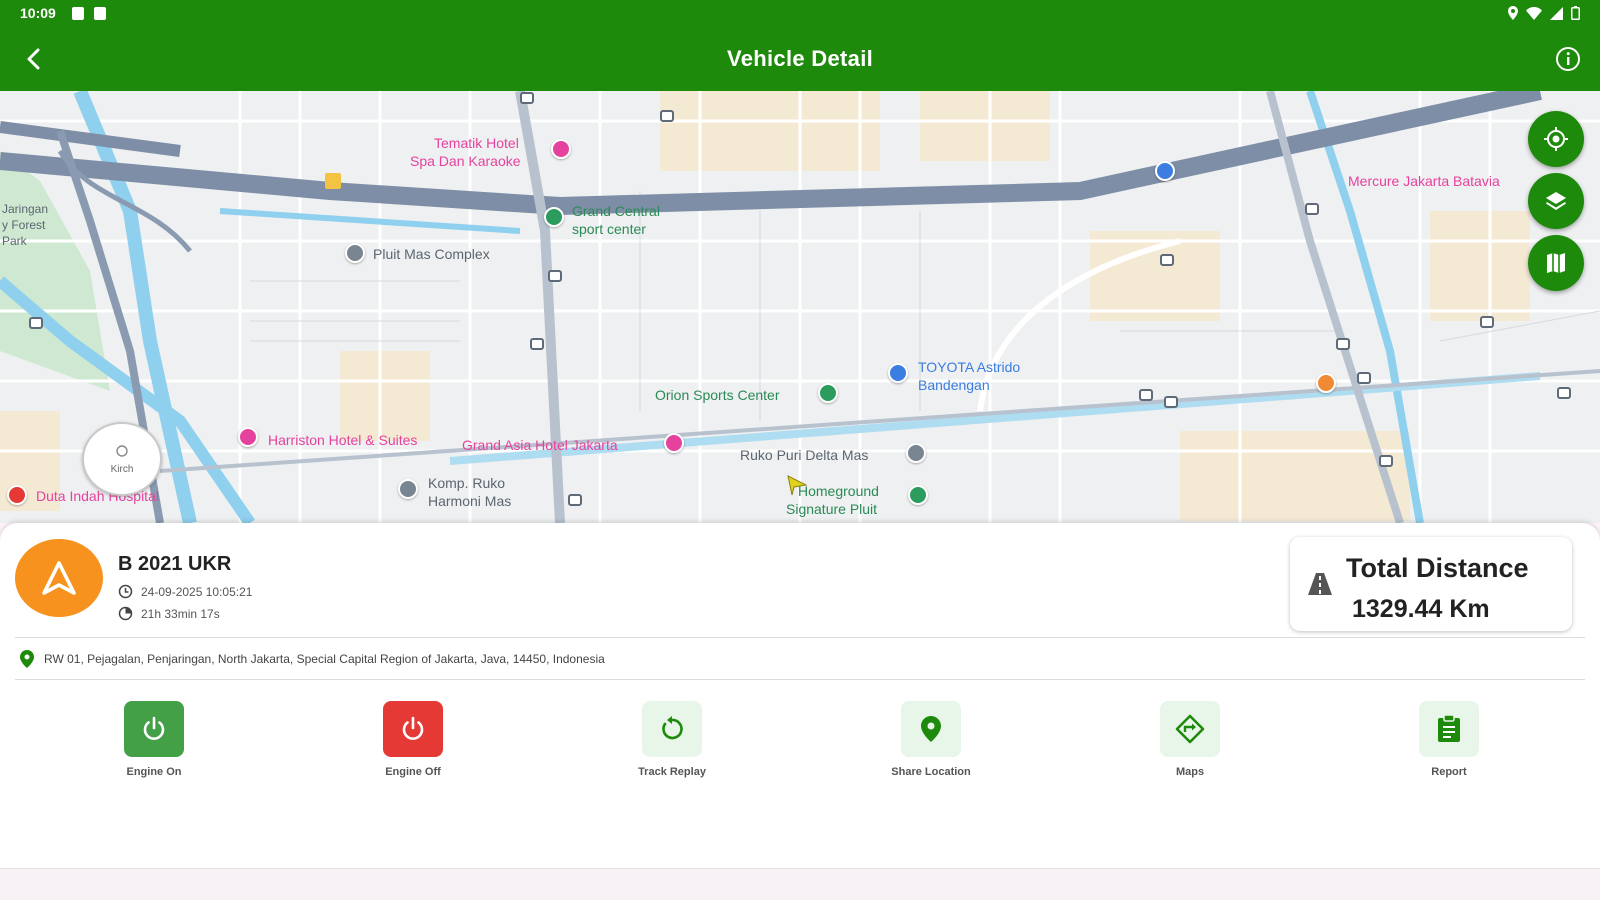 Image resolution: width=1600 pixels, height=900 pixels. What do you see at coordinates (804, 455) in the screenshot?
I see `poi-label: Ruko Puri Delta Mas` at bounding box center [804, 455].